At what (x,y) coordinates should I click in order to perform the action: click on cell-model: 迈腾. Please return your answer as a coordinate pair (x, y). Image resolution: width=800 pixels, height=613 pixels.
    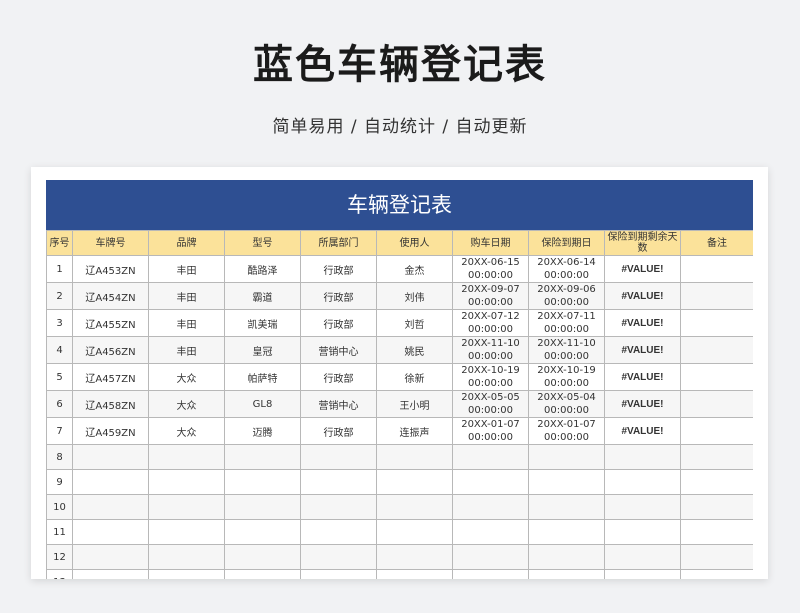
    Looking at the image, I should click on (262, 431).